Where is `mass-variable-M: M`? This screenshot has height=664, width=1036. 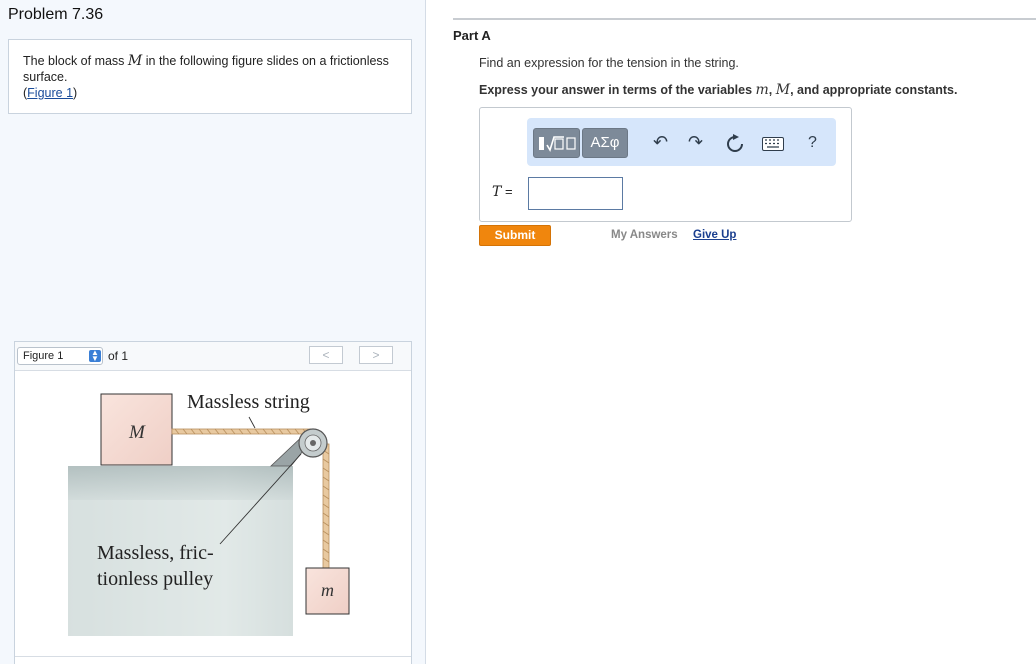
mass-variable-M: M is located at coordinates (135, 61).